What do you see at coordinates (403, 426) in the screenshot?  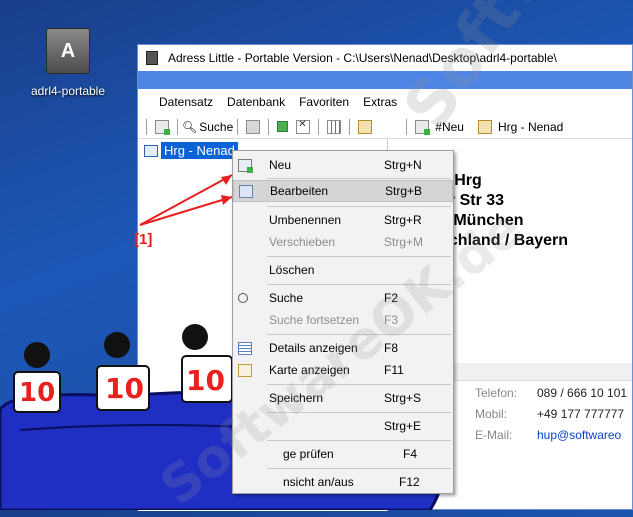 I see `menu-item-shortcut: Strg+E` at bounding box center [403, 426].